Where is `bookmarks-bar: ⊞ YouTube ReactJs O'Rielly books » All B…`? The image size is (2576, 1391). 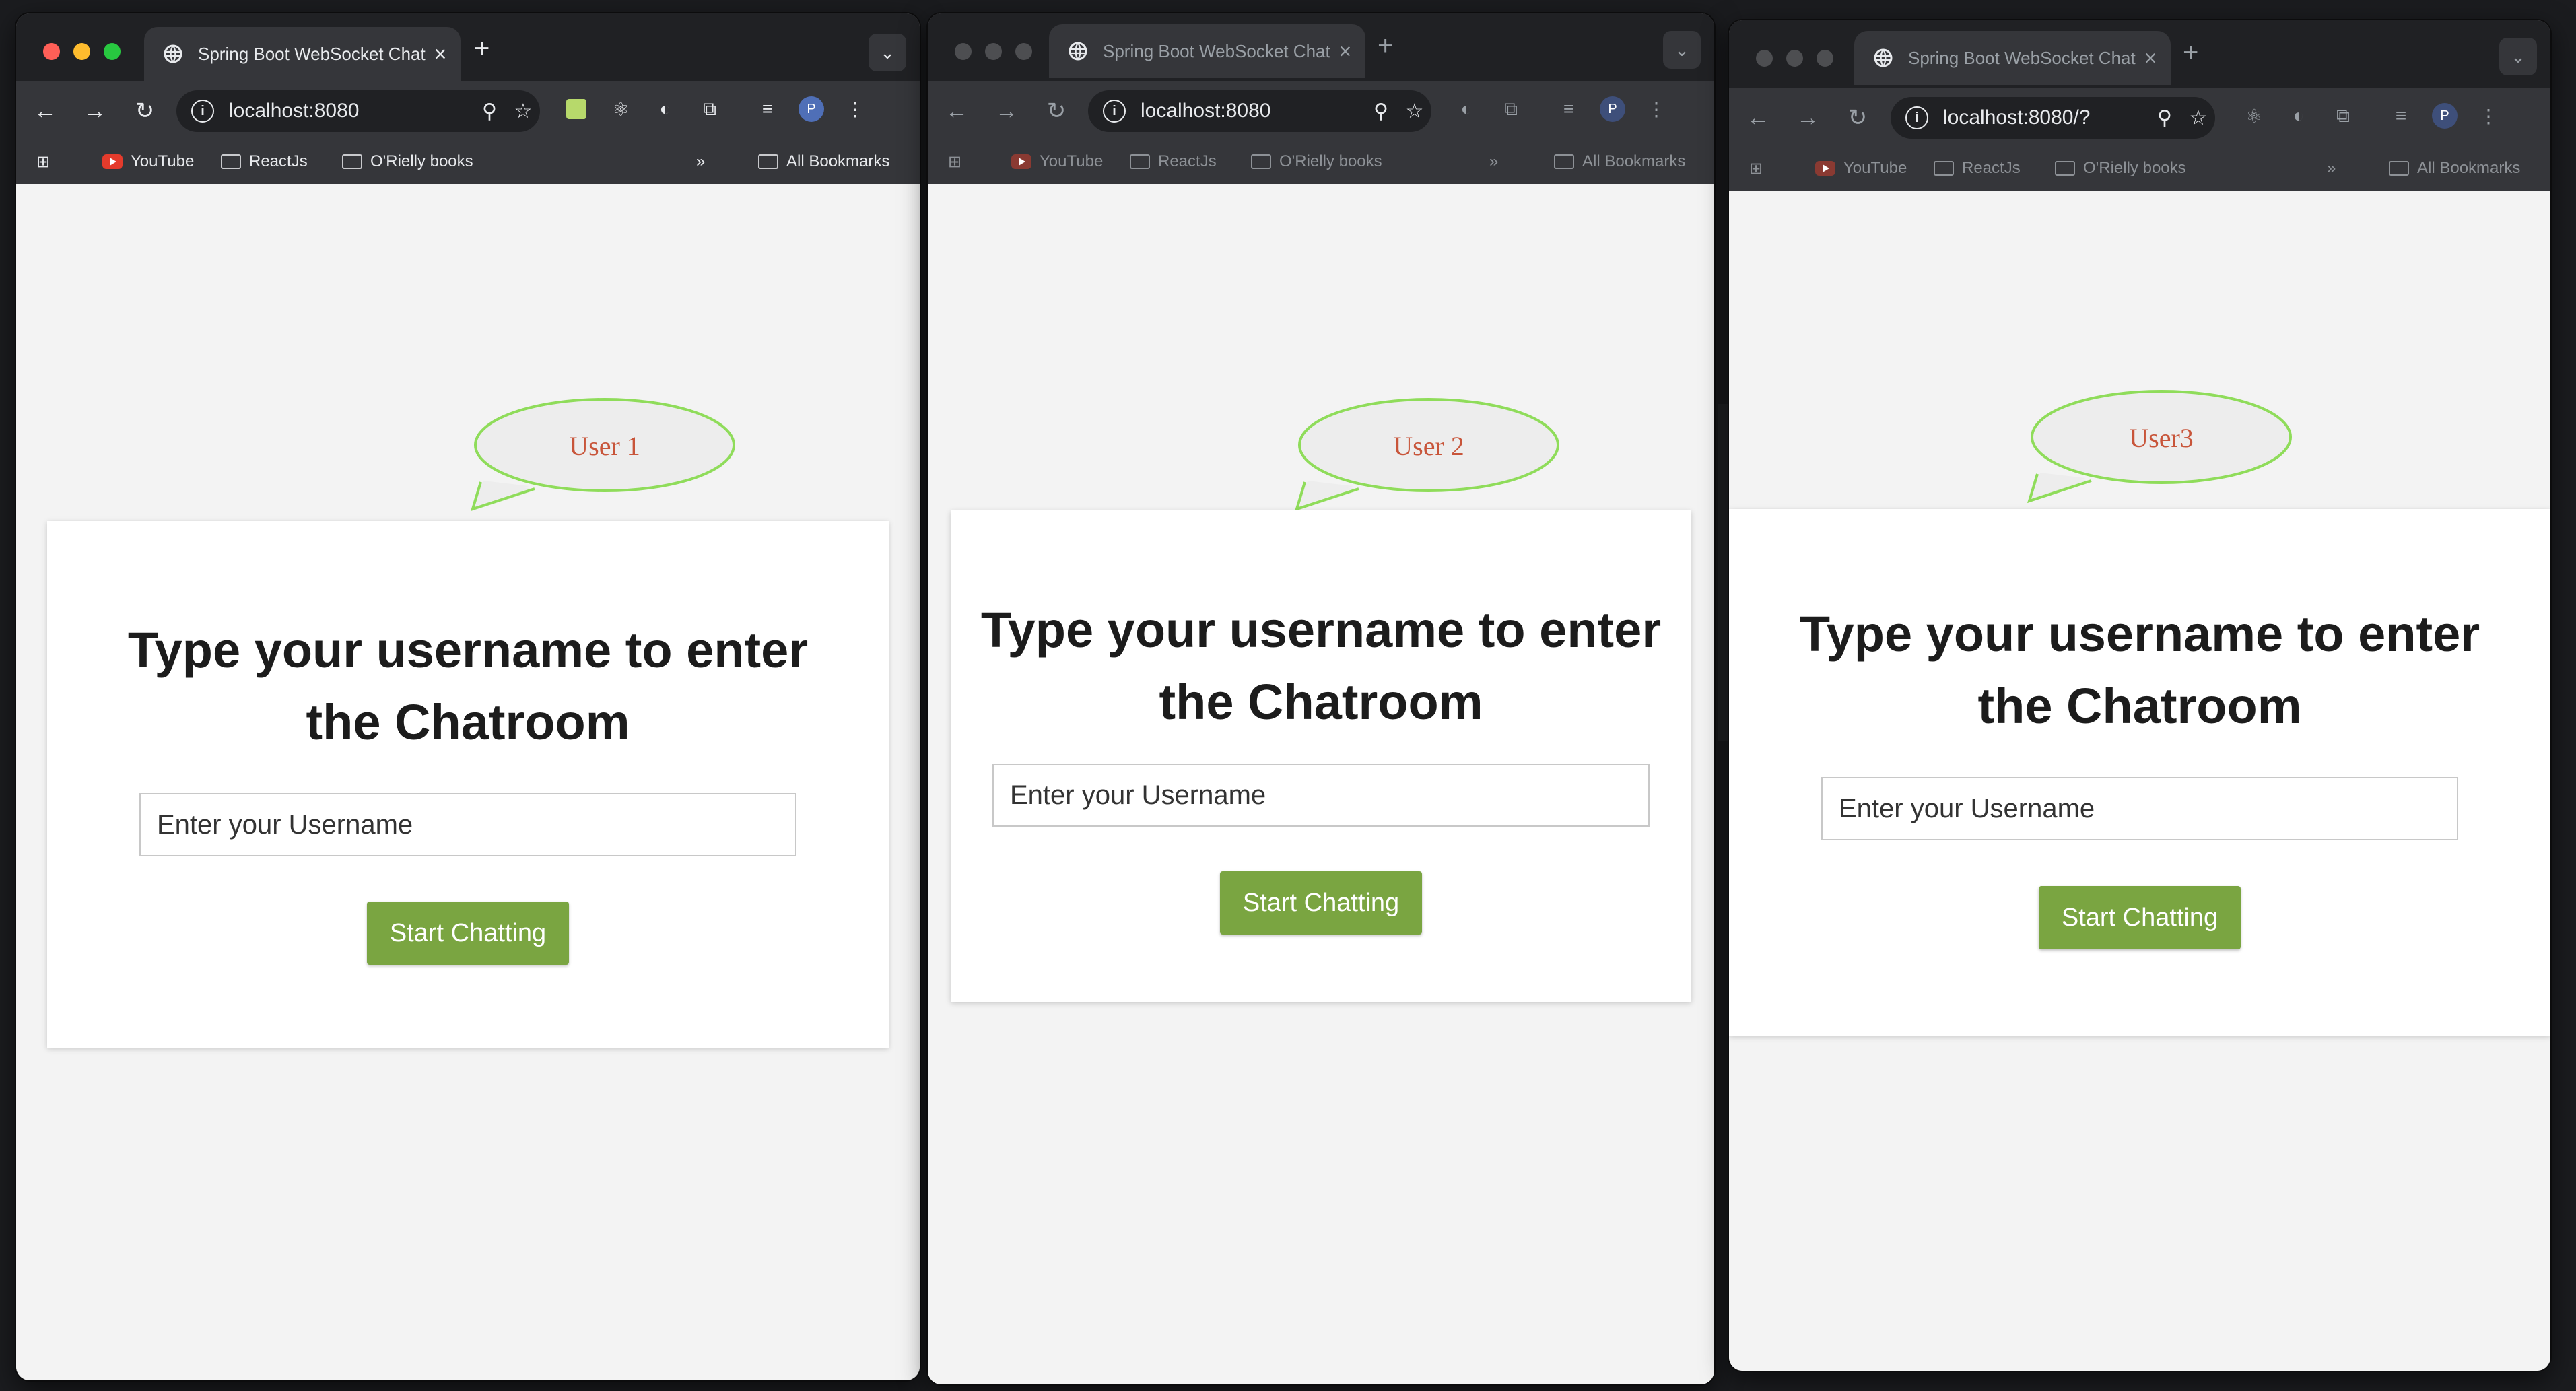
bookmarks-bar: ⊞ YouTube ReactJs O'Rielly books » All B… is located at coordinates (468, 162).